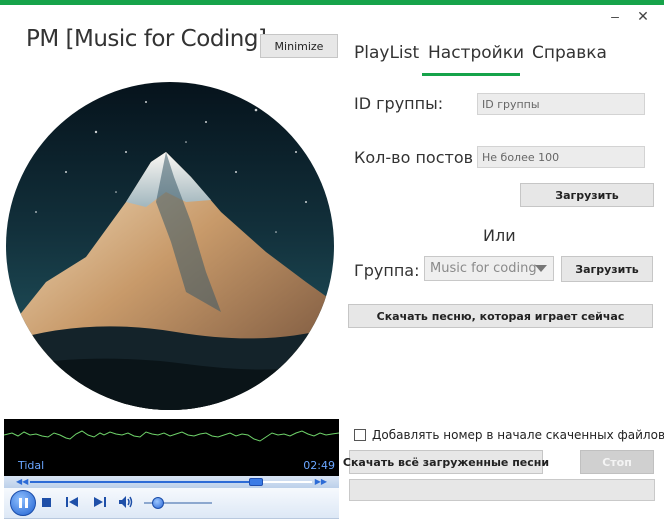  Describe the element at coordinates (146, 39) in the screenshot. I see `app-title: PM [Music for Coding]` at that location.